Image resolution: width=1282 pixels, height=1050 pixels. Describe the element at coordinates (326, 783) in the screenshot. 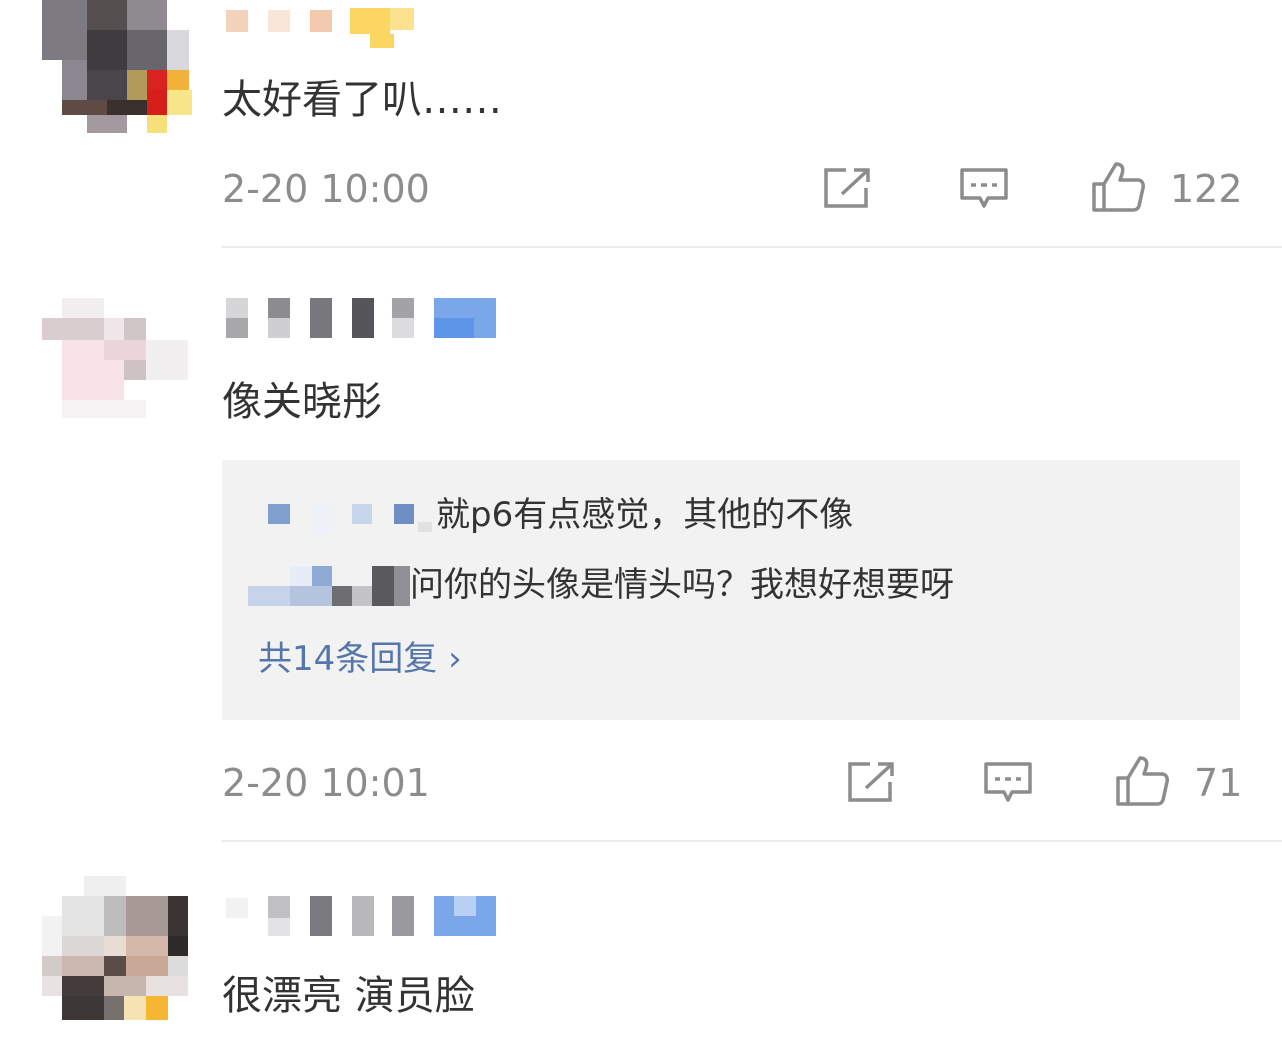

I see `comment-timestamp: 2-20 10:01` at that location.